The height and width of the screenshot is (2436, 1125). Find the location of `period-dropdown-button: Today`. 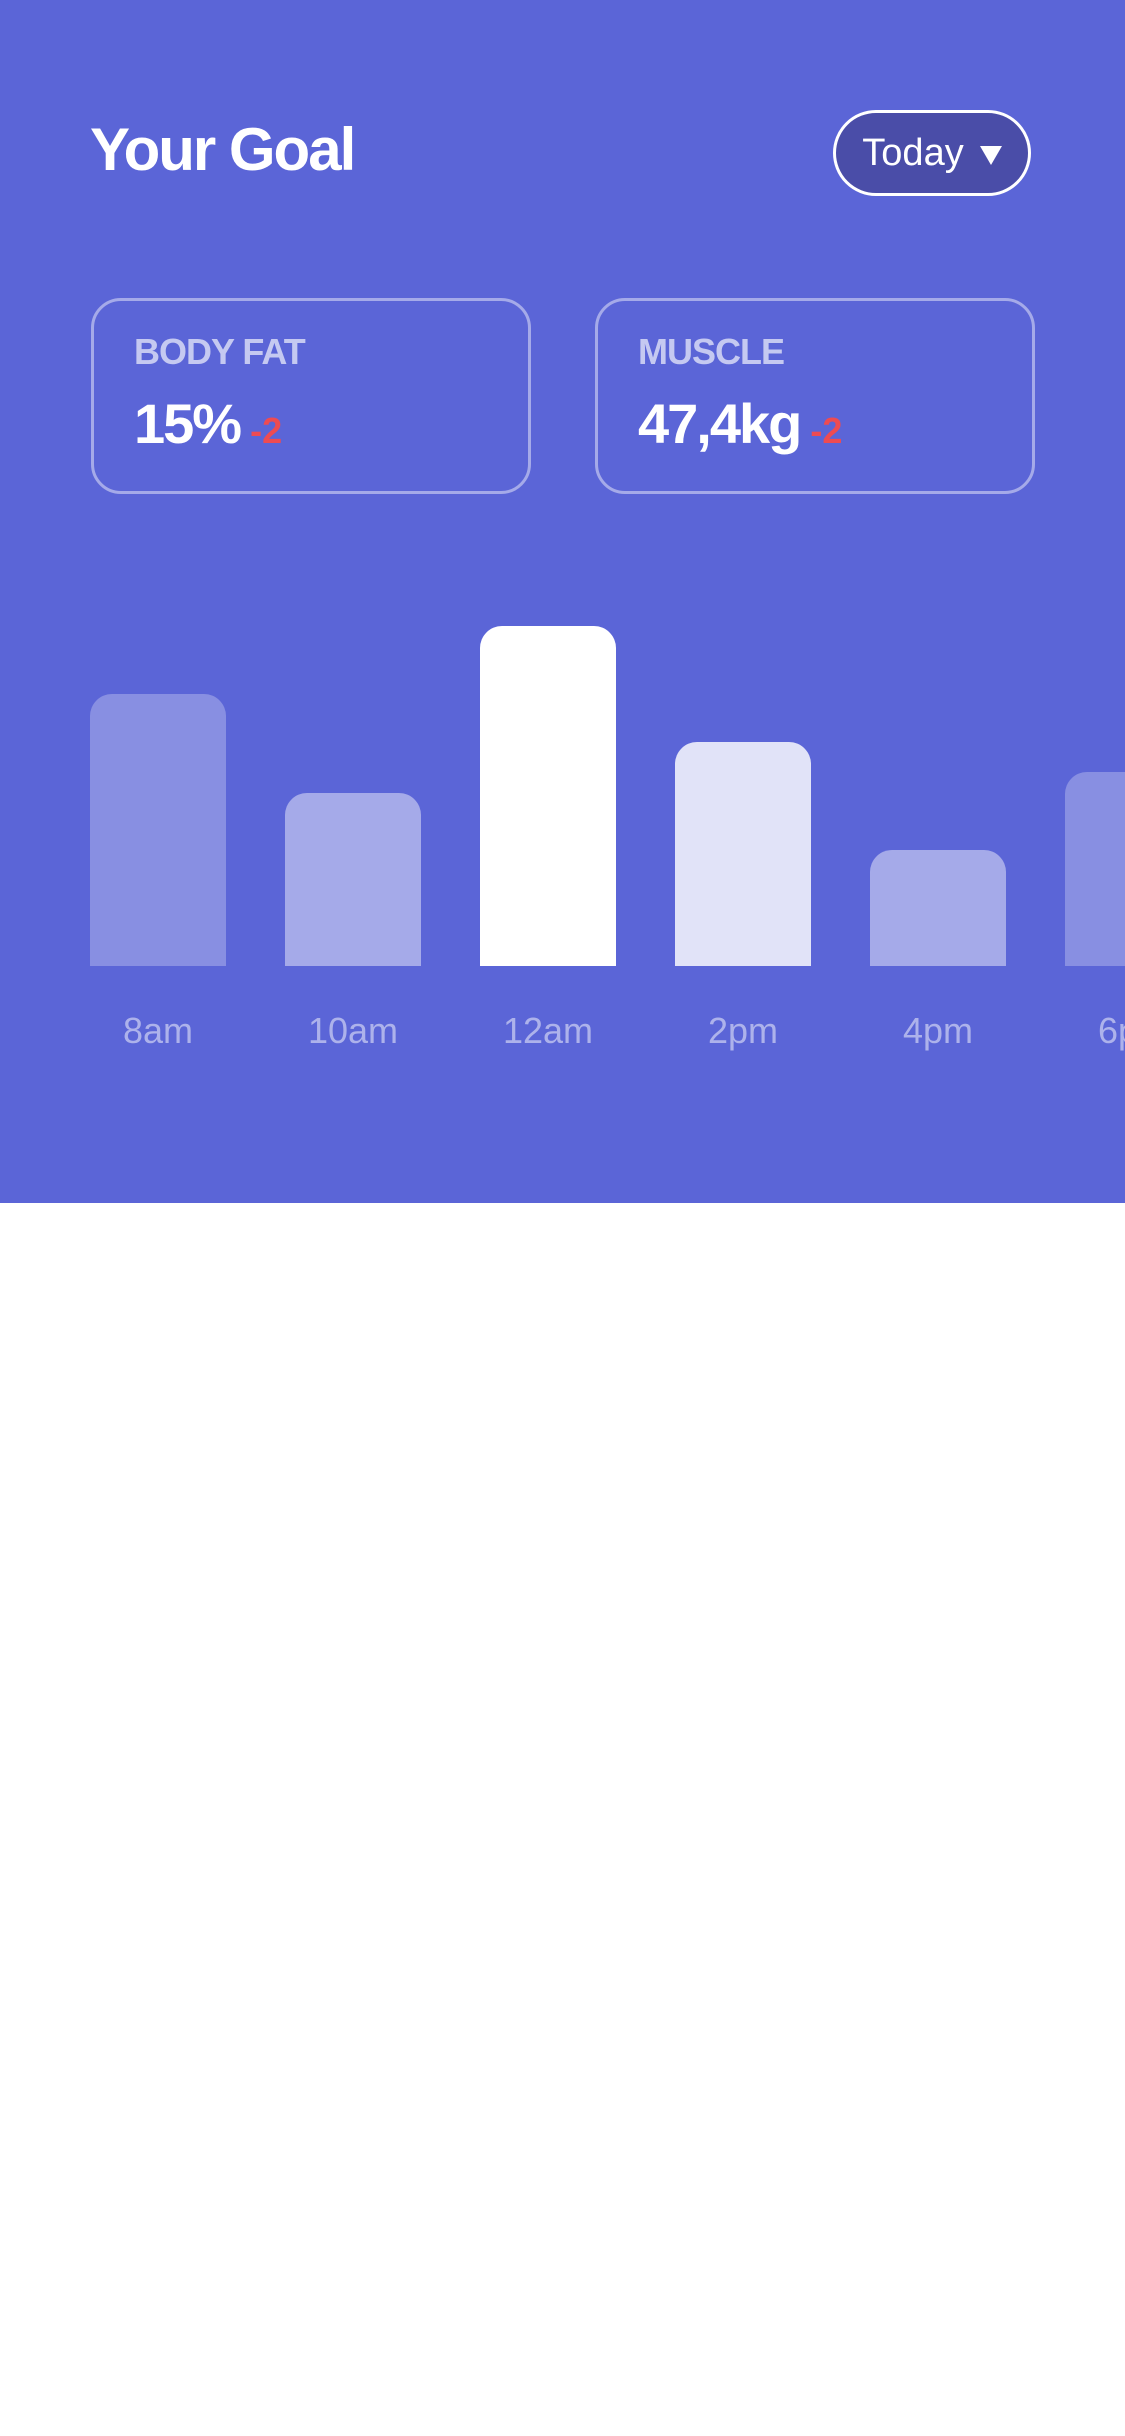

period-dropdown-button: Today is located at coordinates (932, 153).